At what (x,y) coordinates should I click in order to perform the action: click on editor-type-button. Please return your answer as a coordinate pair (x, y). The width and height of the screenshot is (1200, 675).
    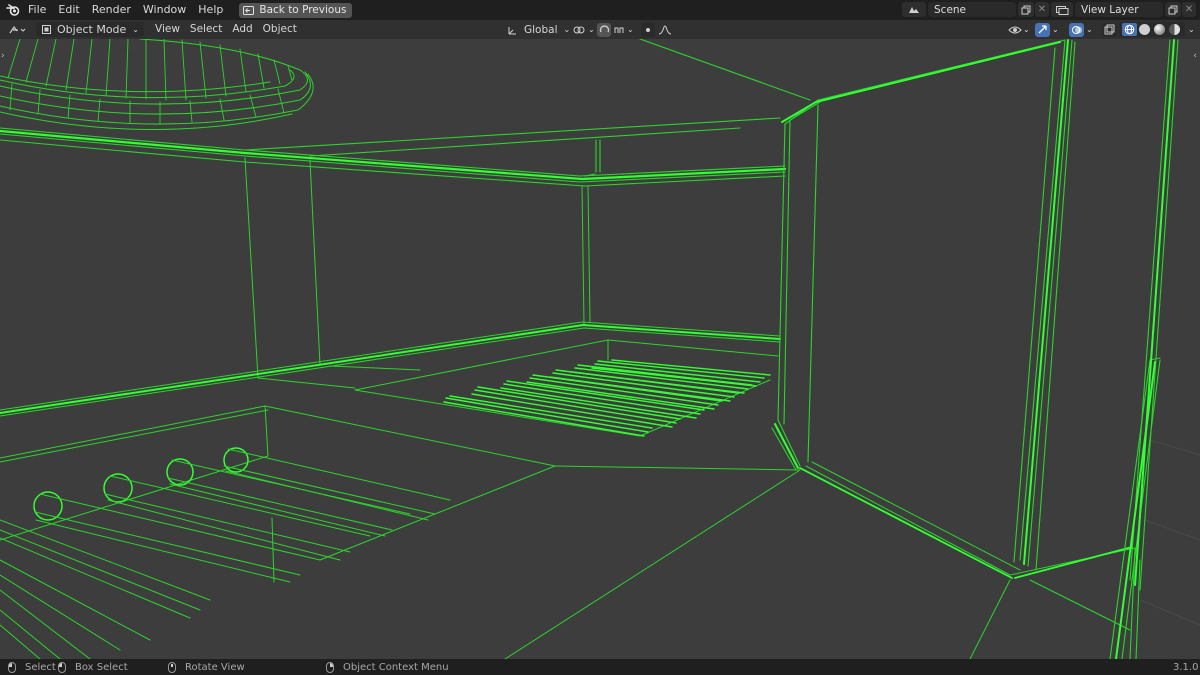
    Looking at the image, I should click on (19, 30).